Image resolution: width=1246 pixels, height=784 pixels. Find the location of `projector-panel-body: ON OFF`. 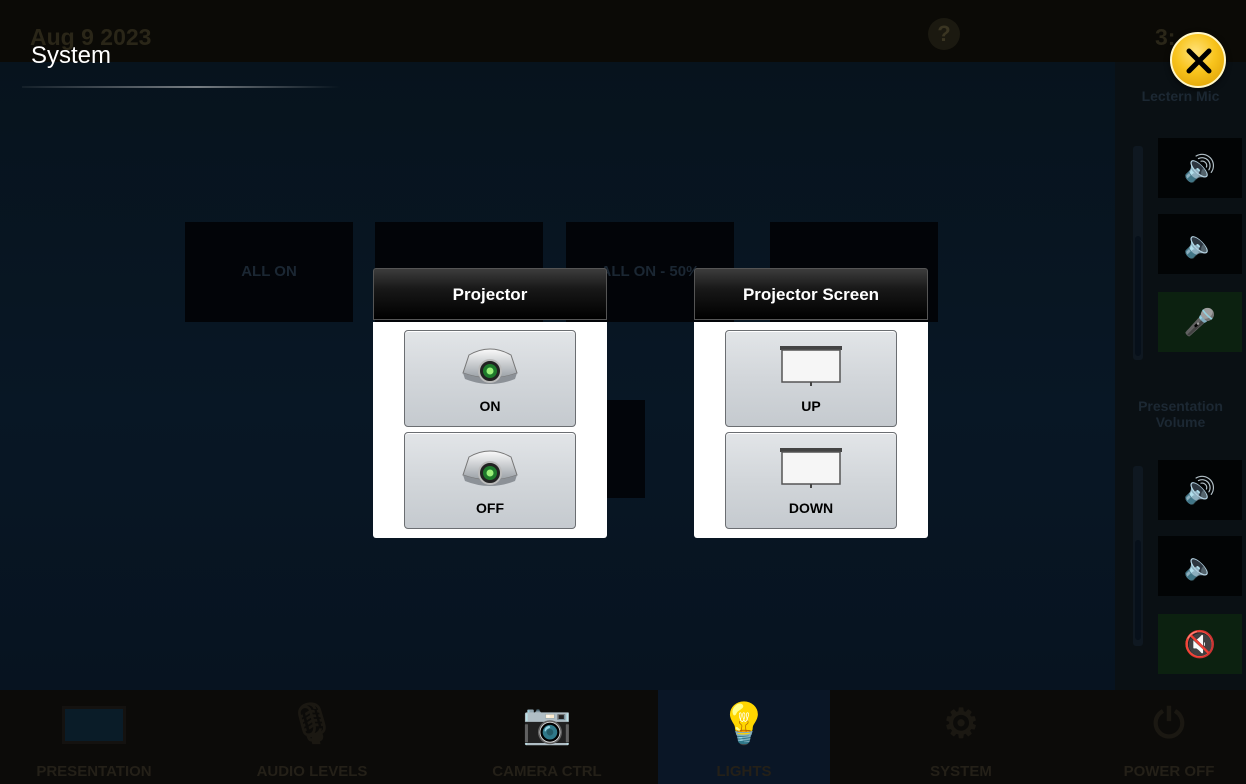

projector-panel-body: ON OFF is located at coordinates (490, 430).